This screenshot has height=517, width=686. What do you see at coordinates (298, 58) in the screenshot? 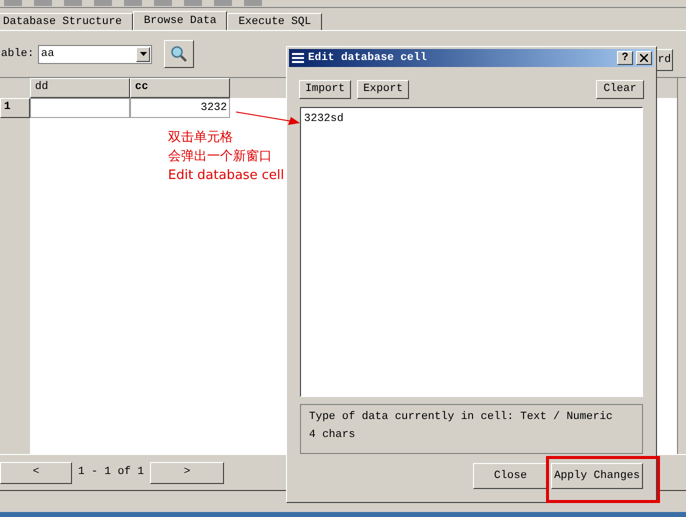
I see `database-icon` at bounding box center [298, 58].